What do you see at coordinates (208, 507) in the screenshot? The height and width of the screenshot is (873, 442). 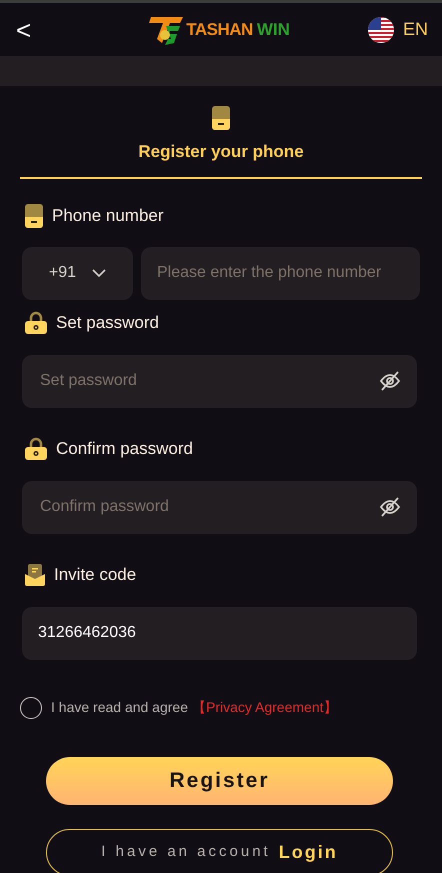 I see `password-input: Confirm password` at bounding box center [208, 507].